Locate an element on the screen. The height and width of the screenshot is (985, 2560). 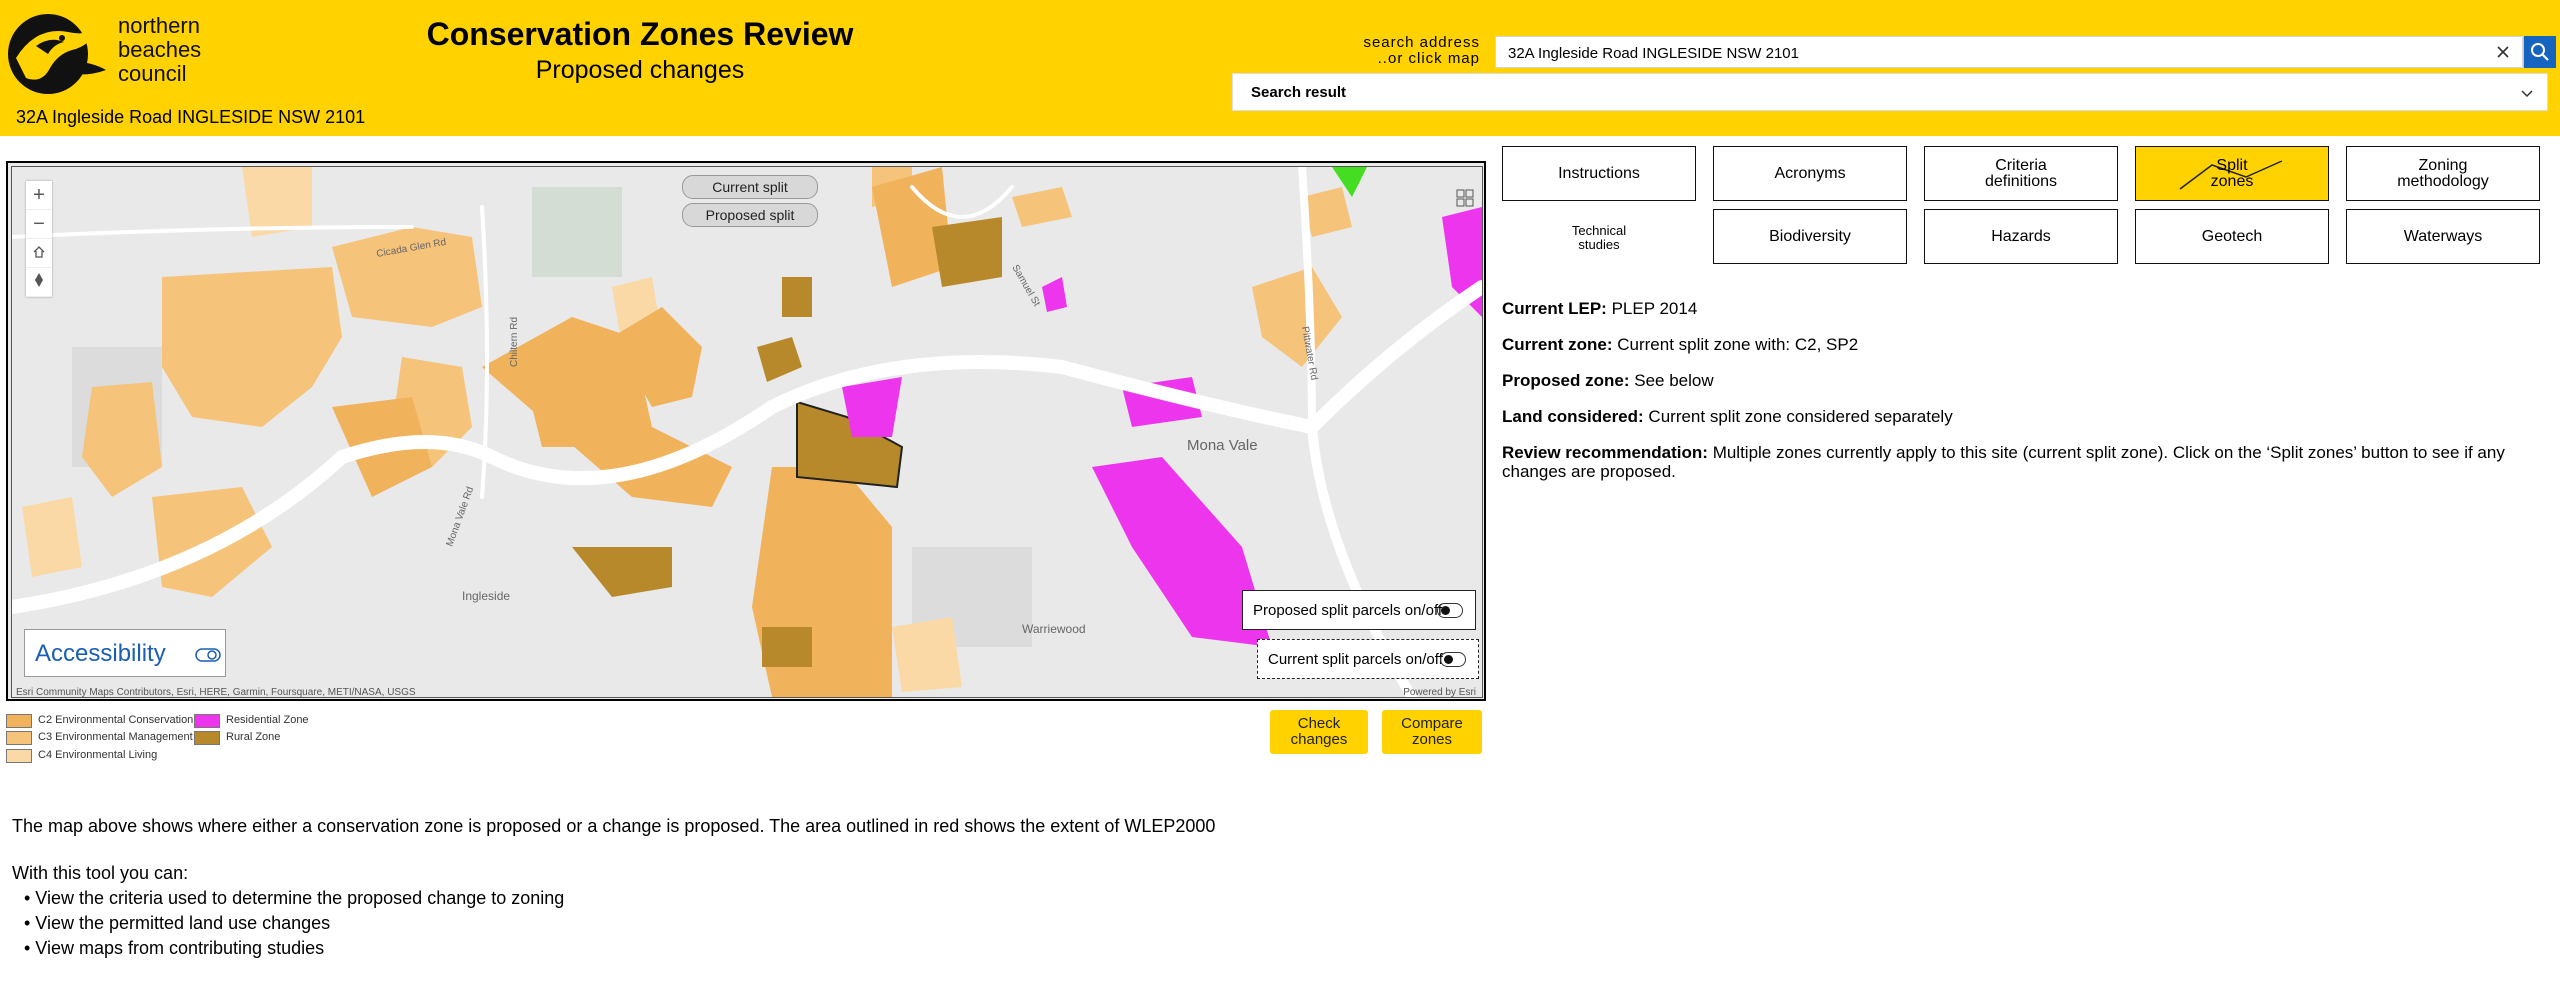
waterways-button: Waterways is located at coordinates (2443, 236).